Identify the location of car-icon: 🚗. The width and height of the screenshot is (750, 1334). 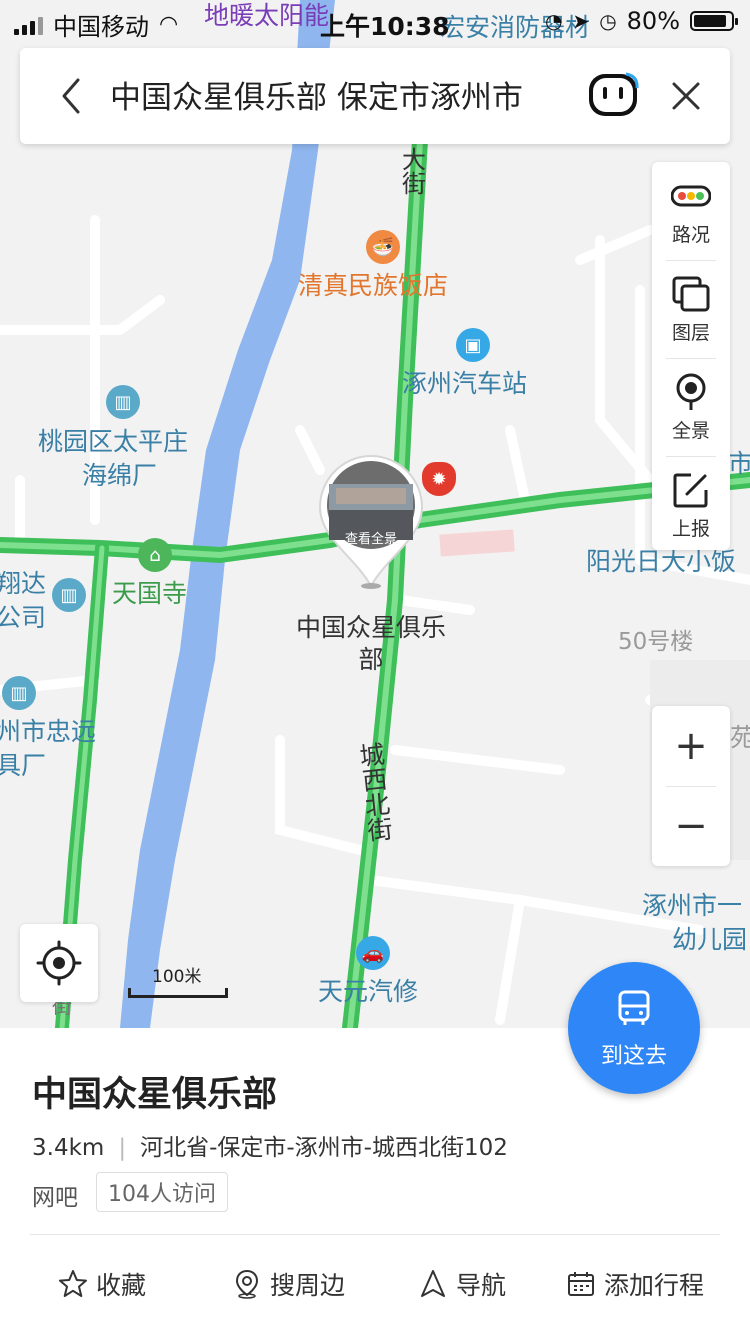
(373, 953).